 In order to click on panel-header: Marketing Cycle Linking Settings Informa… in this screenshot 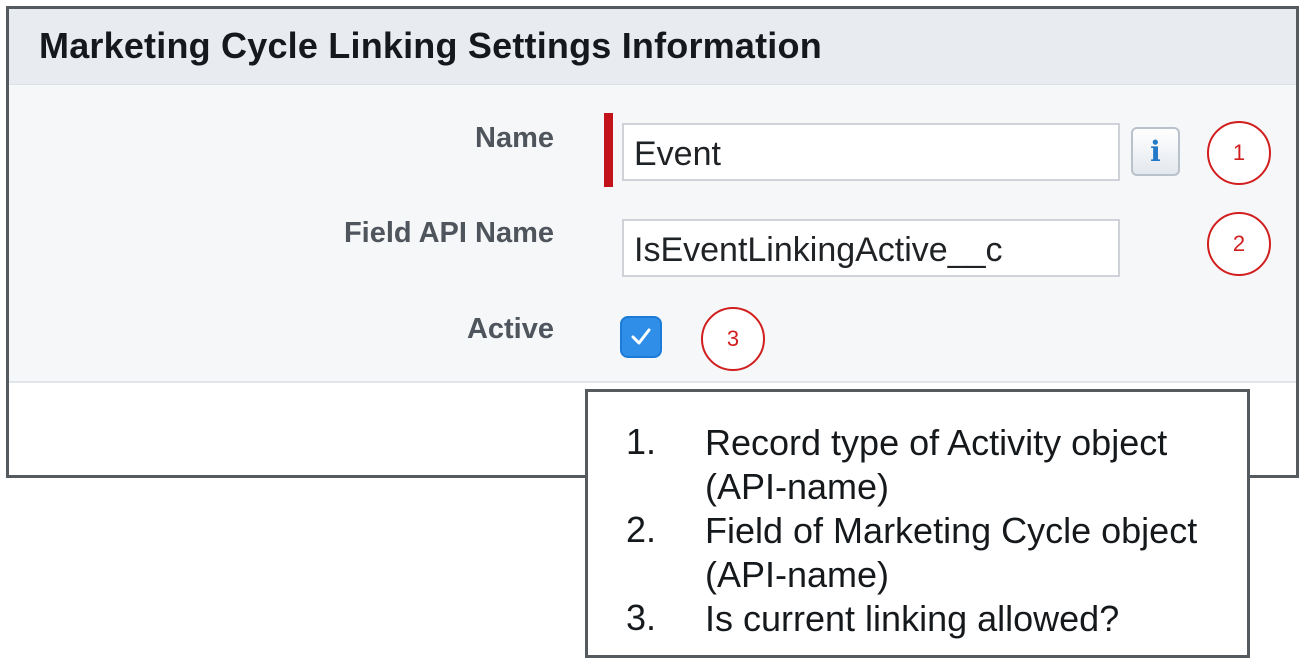, I will do `click(652, 47)`.